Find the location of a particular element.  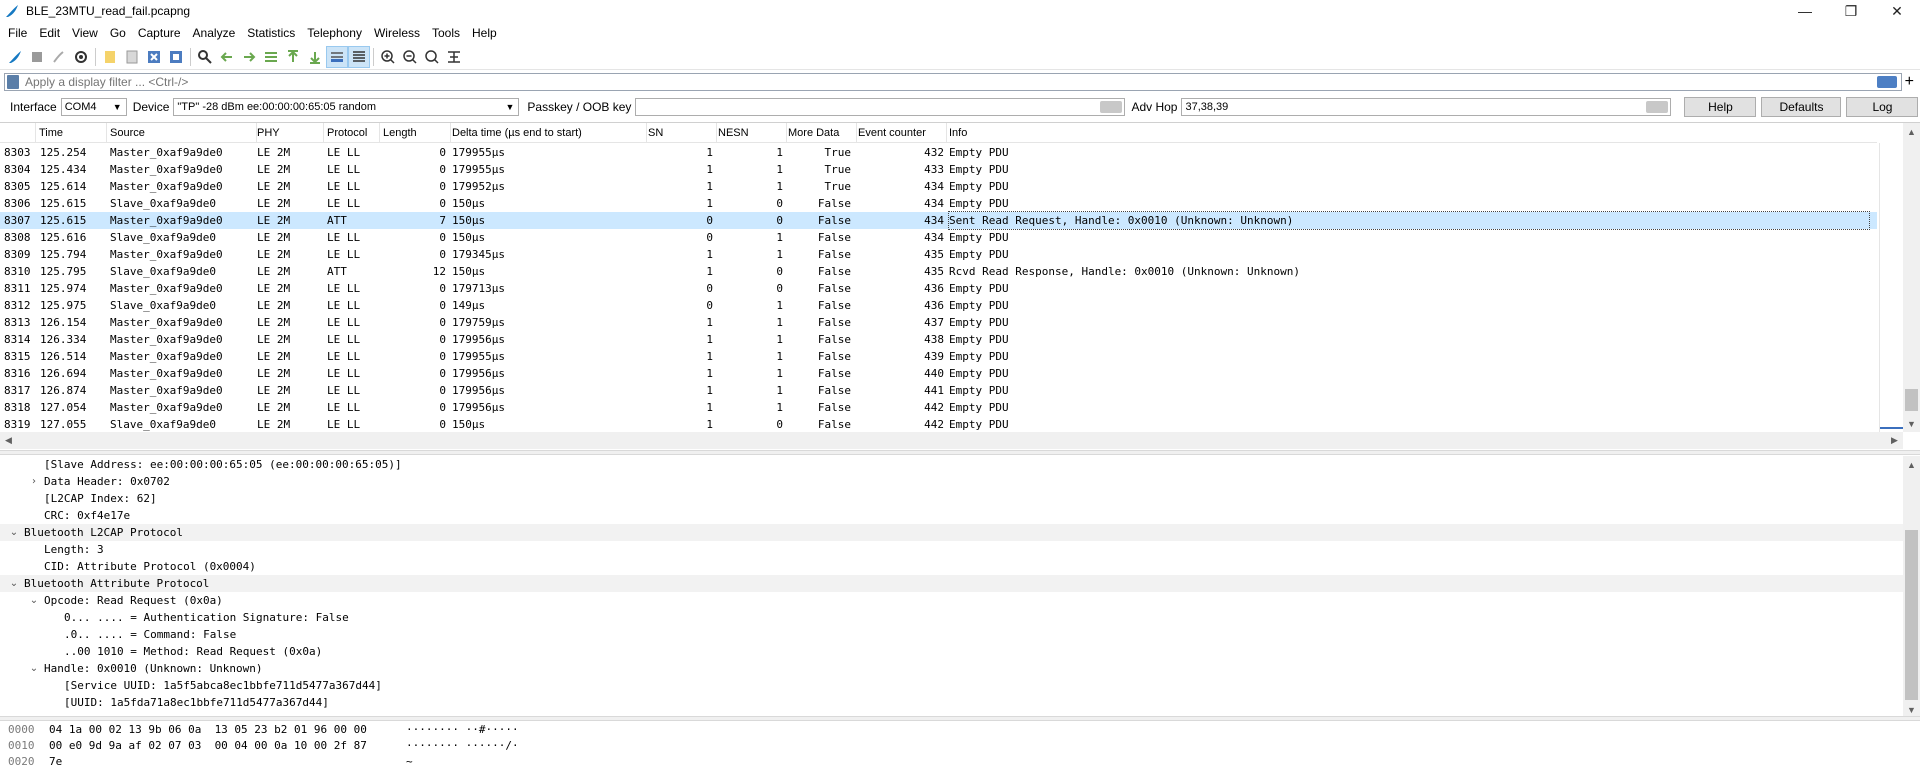

help-button: Help is located at coordinates (1720, 107).